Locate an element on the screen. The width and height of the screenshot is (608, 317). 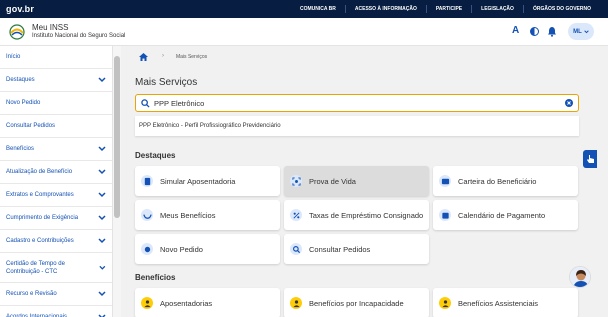
sidebar-item: Cumprimento de Exigência is located at coordinates (56, 218).